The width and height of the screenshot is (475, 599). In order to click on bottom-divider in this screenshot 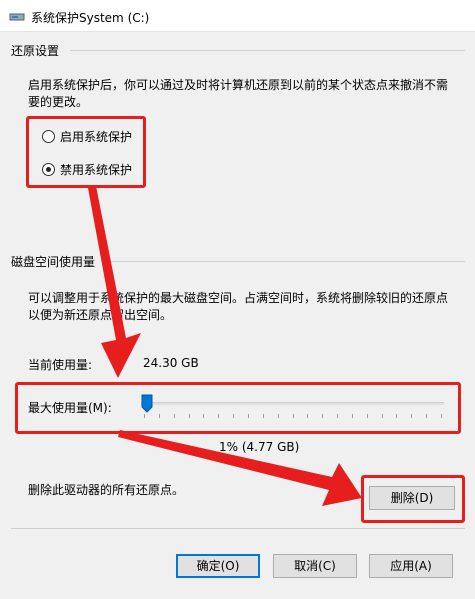, I will do `click(238, 528)`.